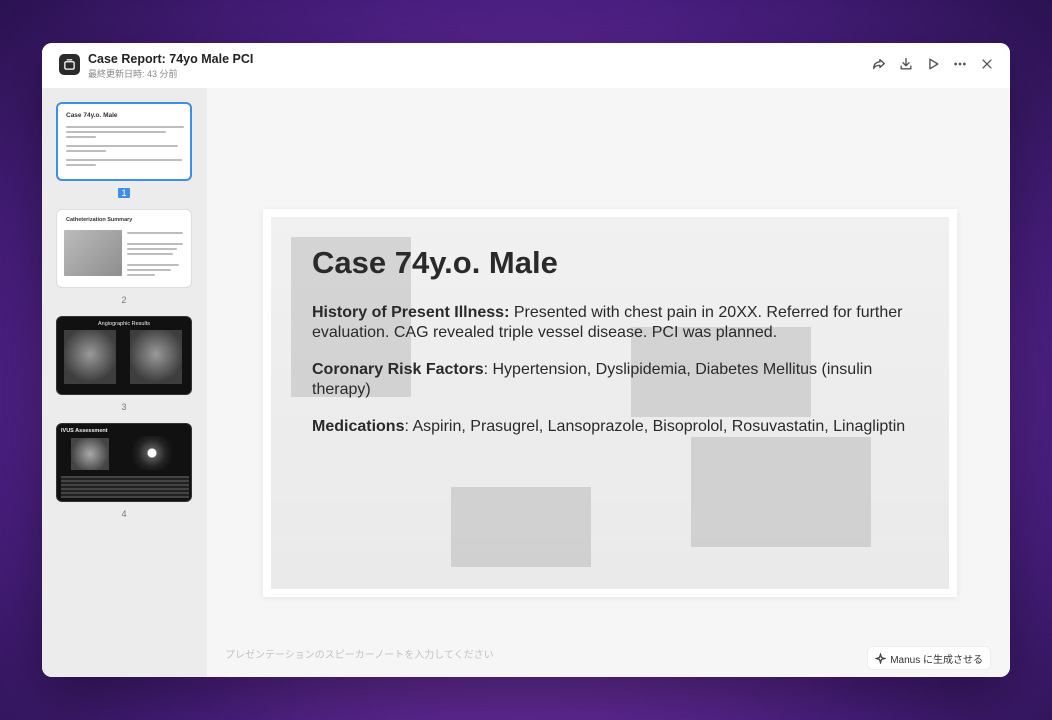  I want to click on thumbnail-preview: Catheterization Summary, so click(124, 248).